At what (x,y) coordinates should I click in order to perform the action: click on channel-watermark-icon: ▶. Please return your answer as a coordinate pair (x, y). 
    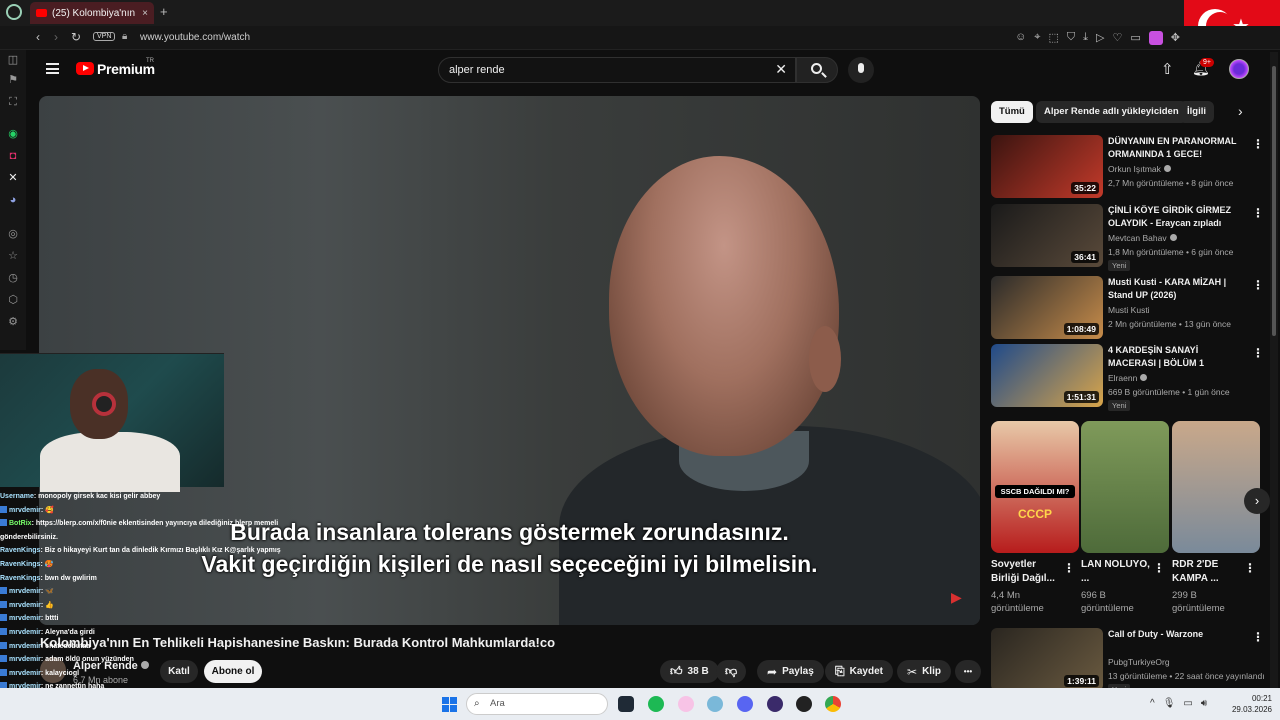
    Looking at the image, I should click on (956, 597).